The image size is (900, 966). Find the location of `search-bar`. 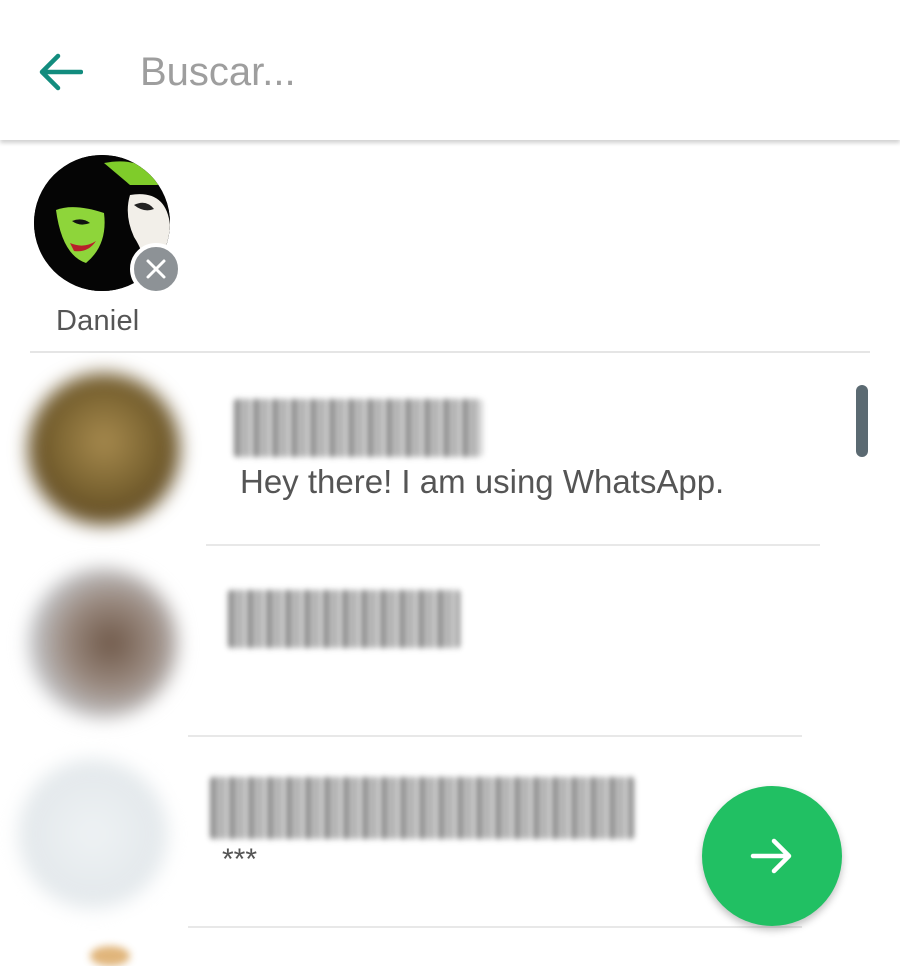

search-bar is located at coordinates (450, 70).